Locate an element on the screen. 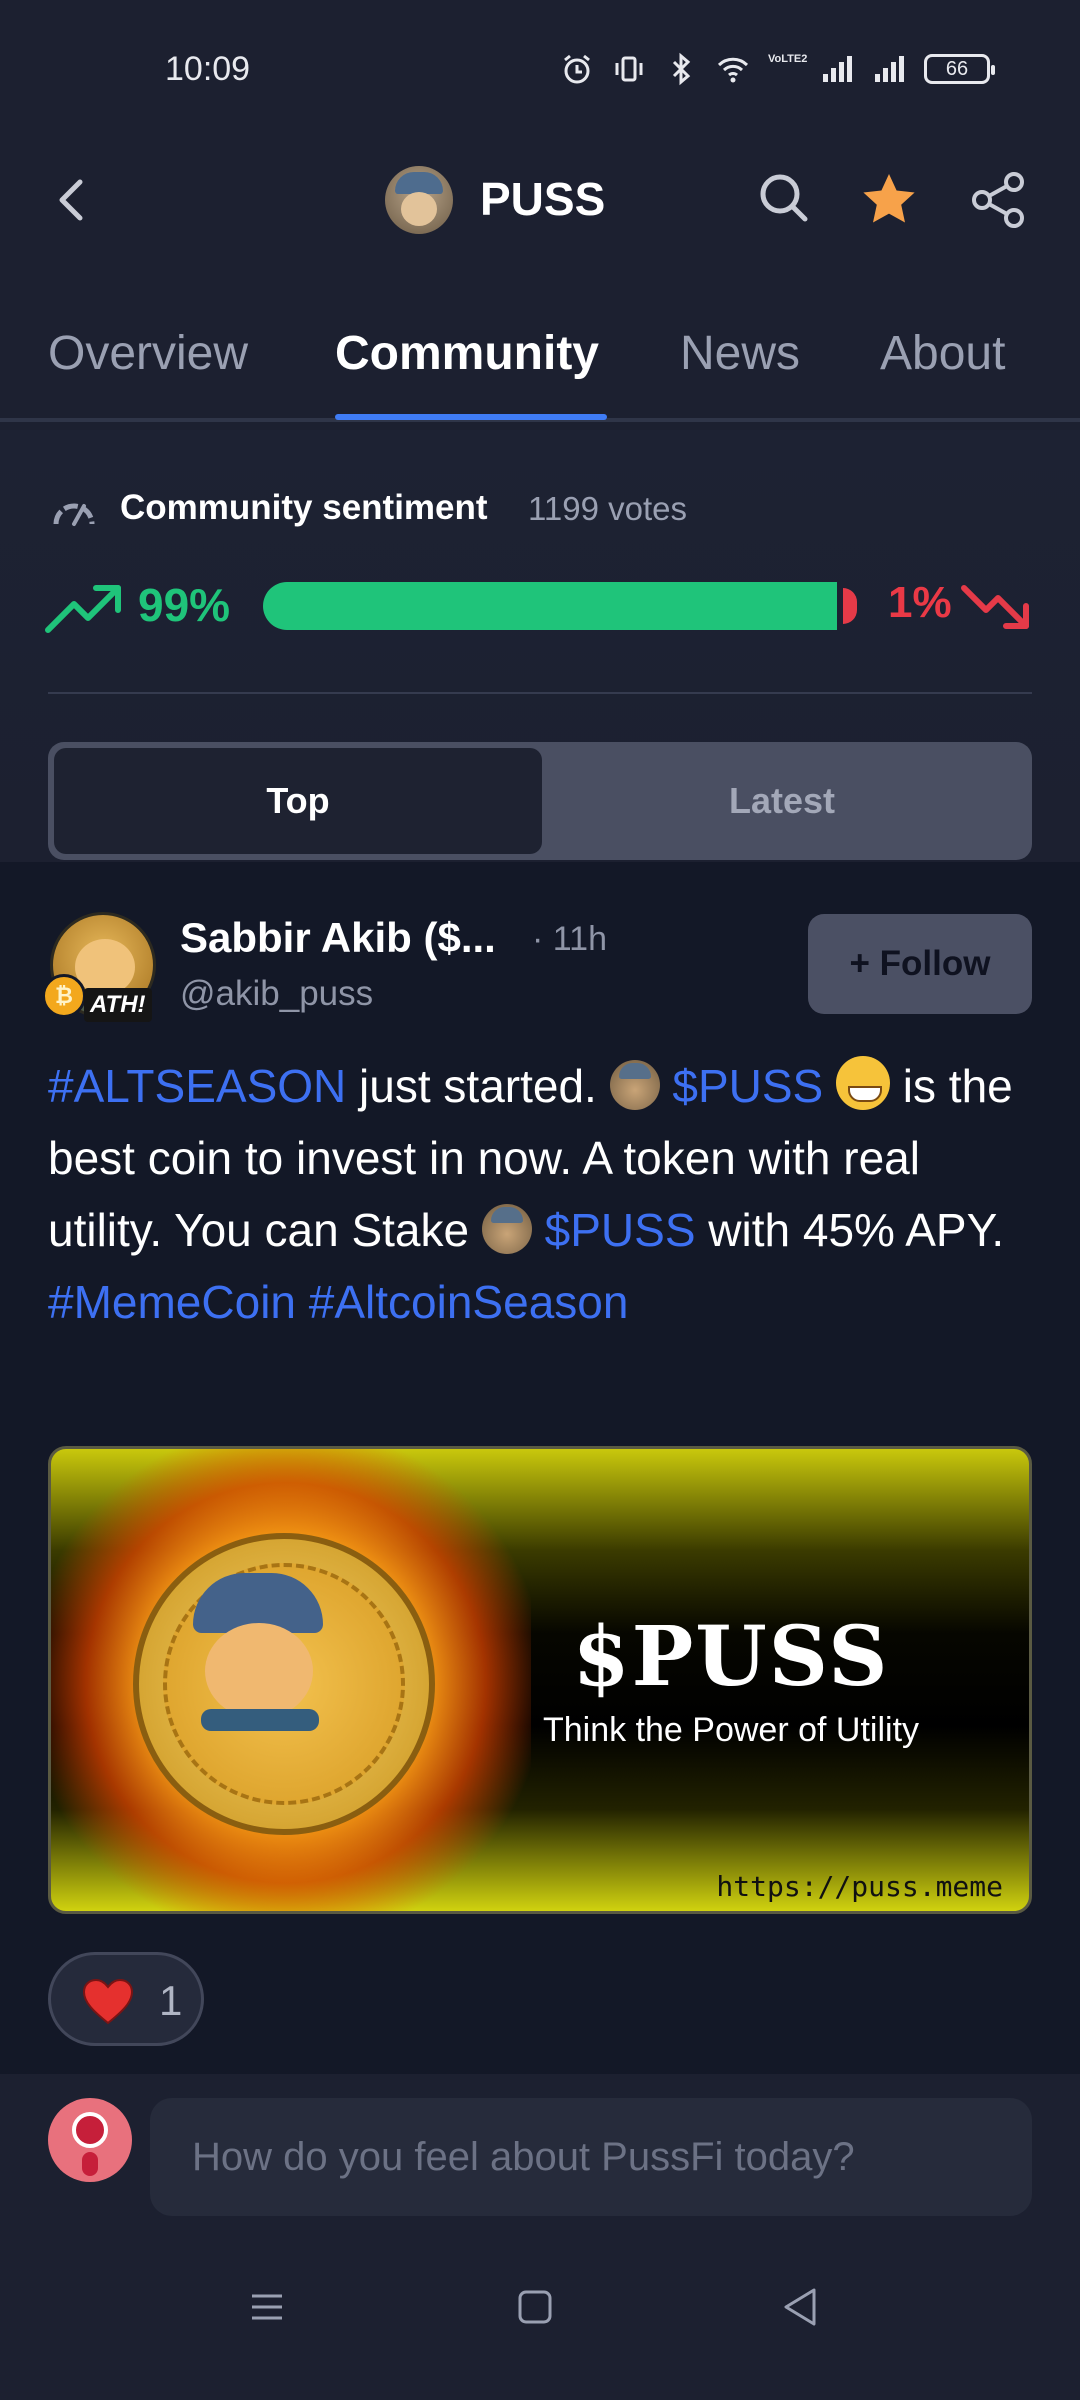 This screenshot has width=1080, height=2400. feed-toggle: Top Latest is located at coordinates (540, 801).